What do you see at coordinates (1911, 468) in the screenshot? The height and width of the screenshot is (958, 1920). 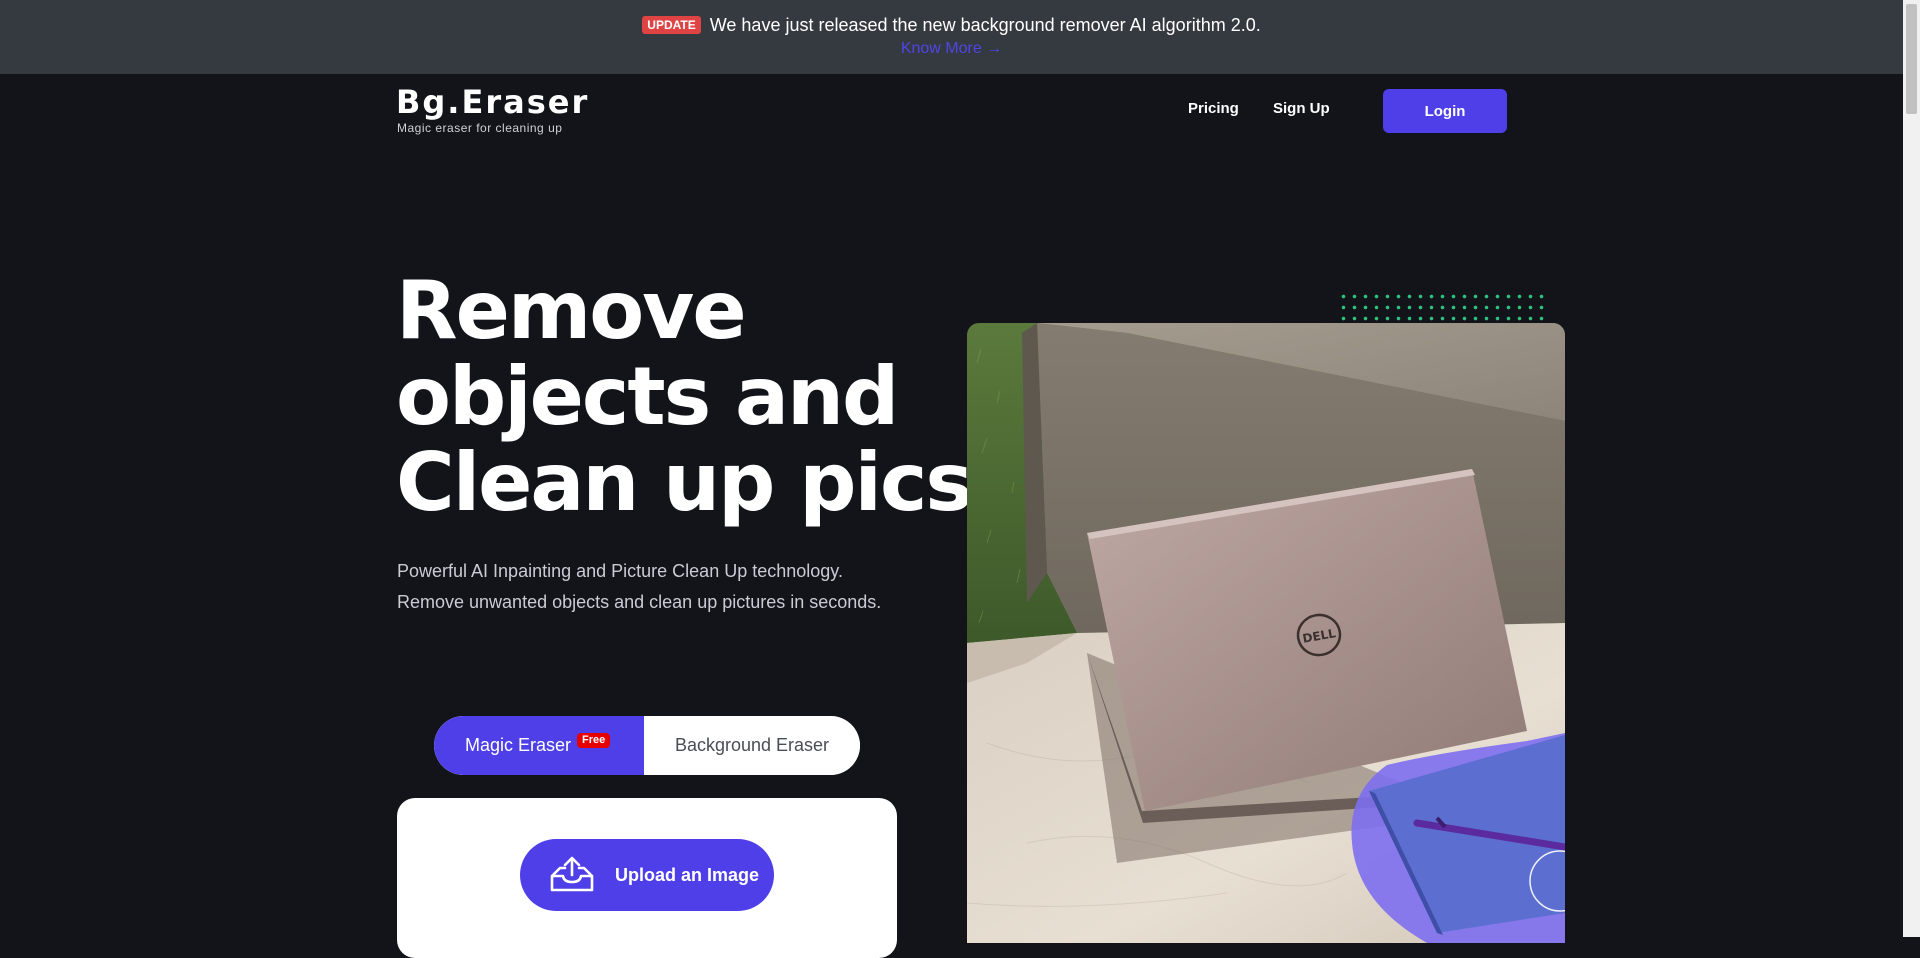 I see `scrollbar` at bounding box center [1911, 468].